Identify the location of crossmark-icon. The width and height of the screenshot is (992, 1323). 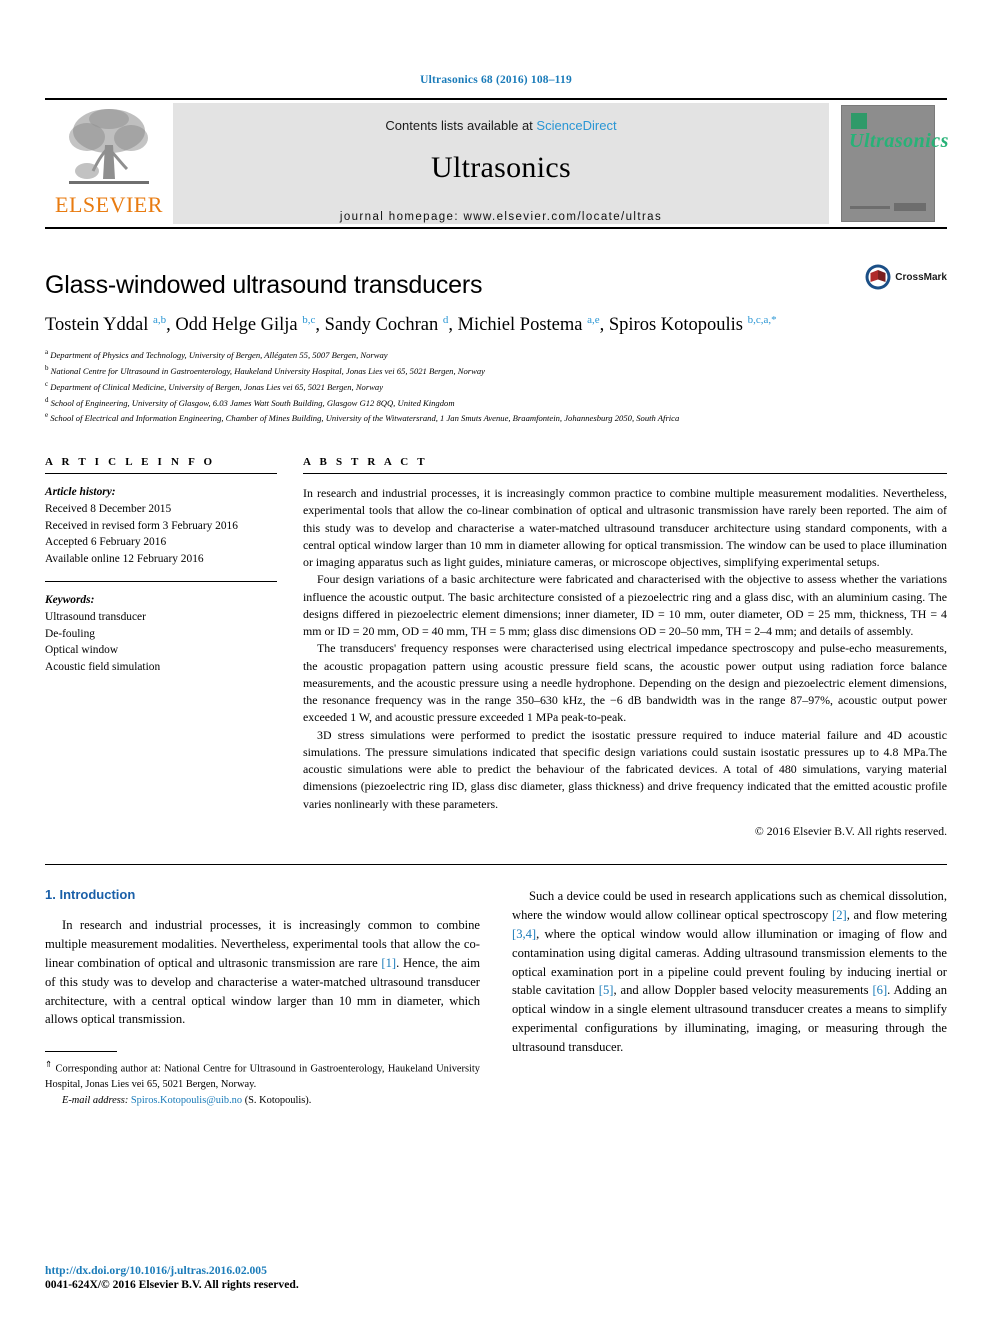
(878, 277).